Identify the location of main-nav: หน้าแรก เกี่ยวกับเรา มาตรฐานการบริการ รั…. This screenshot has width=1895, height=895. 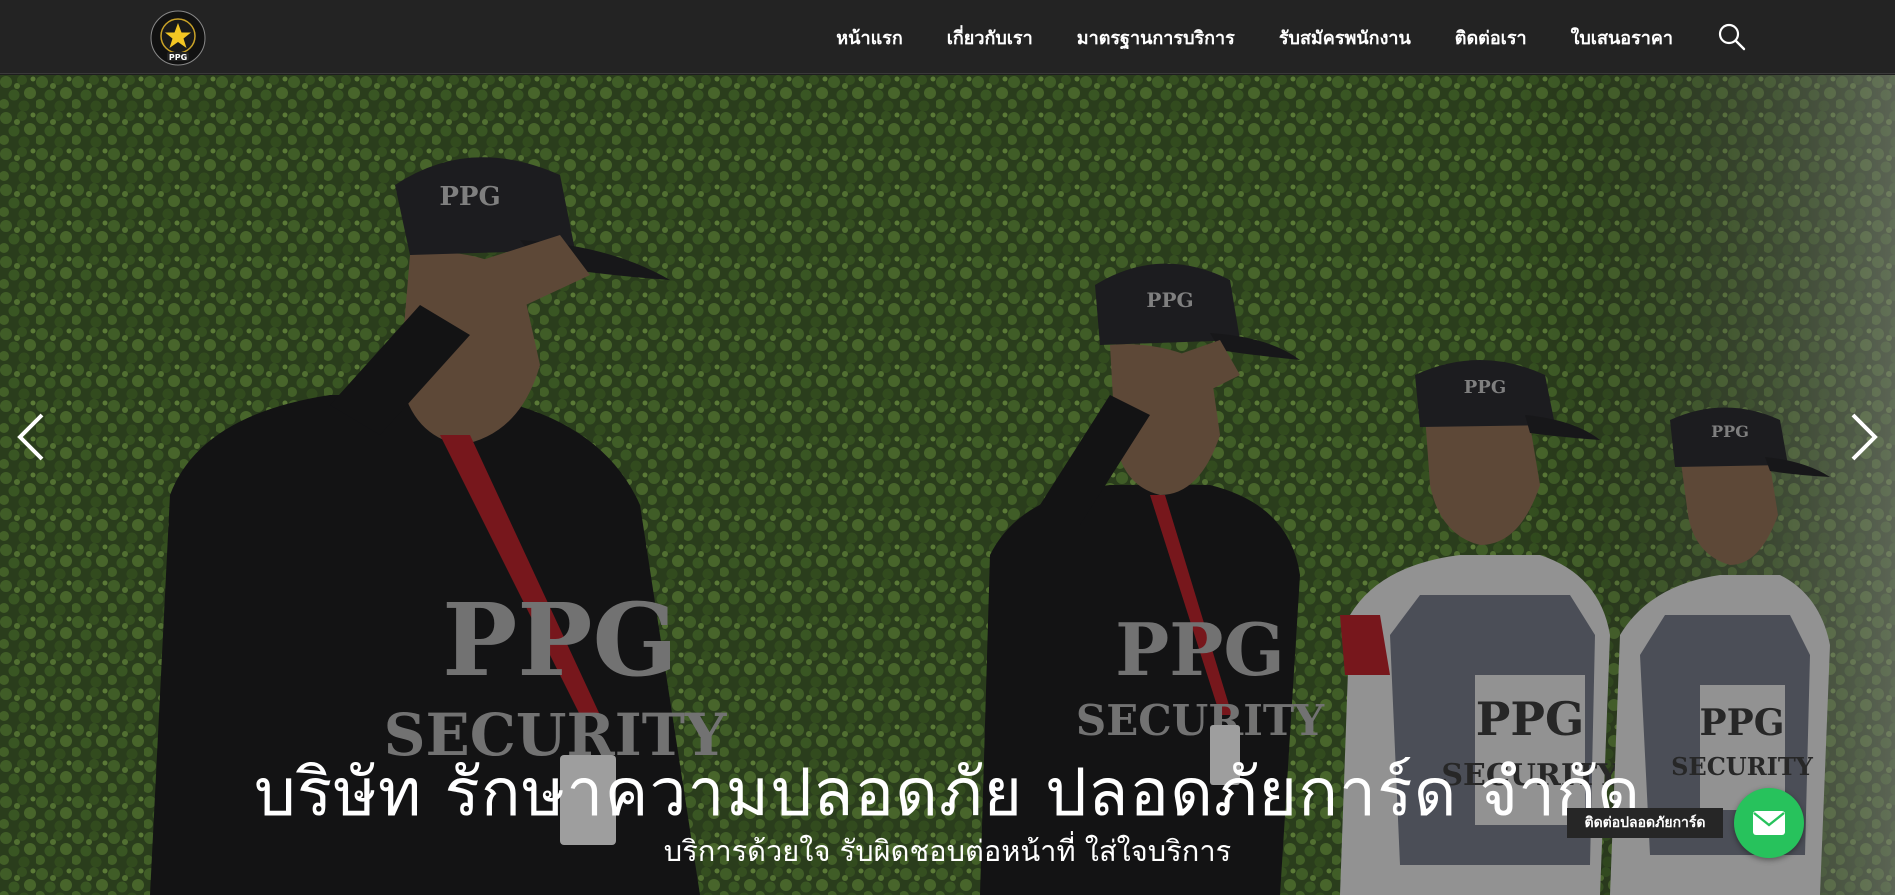
(1365, 37).